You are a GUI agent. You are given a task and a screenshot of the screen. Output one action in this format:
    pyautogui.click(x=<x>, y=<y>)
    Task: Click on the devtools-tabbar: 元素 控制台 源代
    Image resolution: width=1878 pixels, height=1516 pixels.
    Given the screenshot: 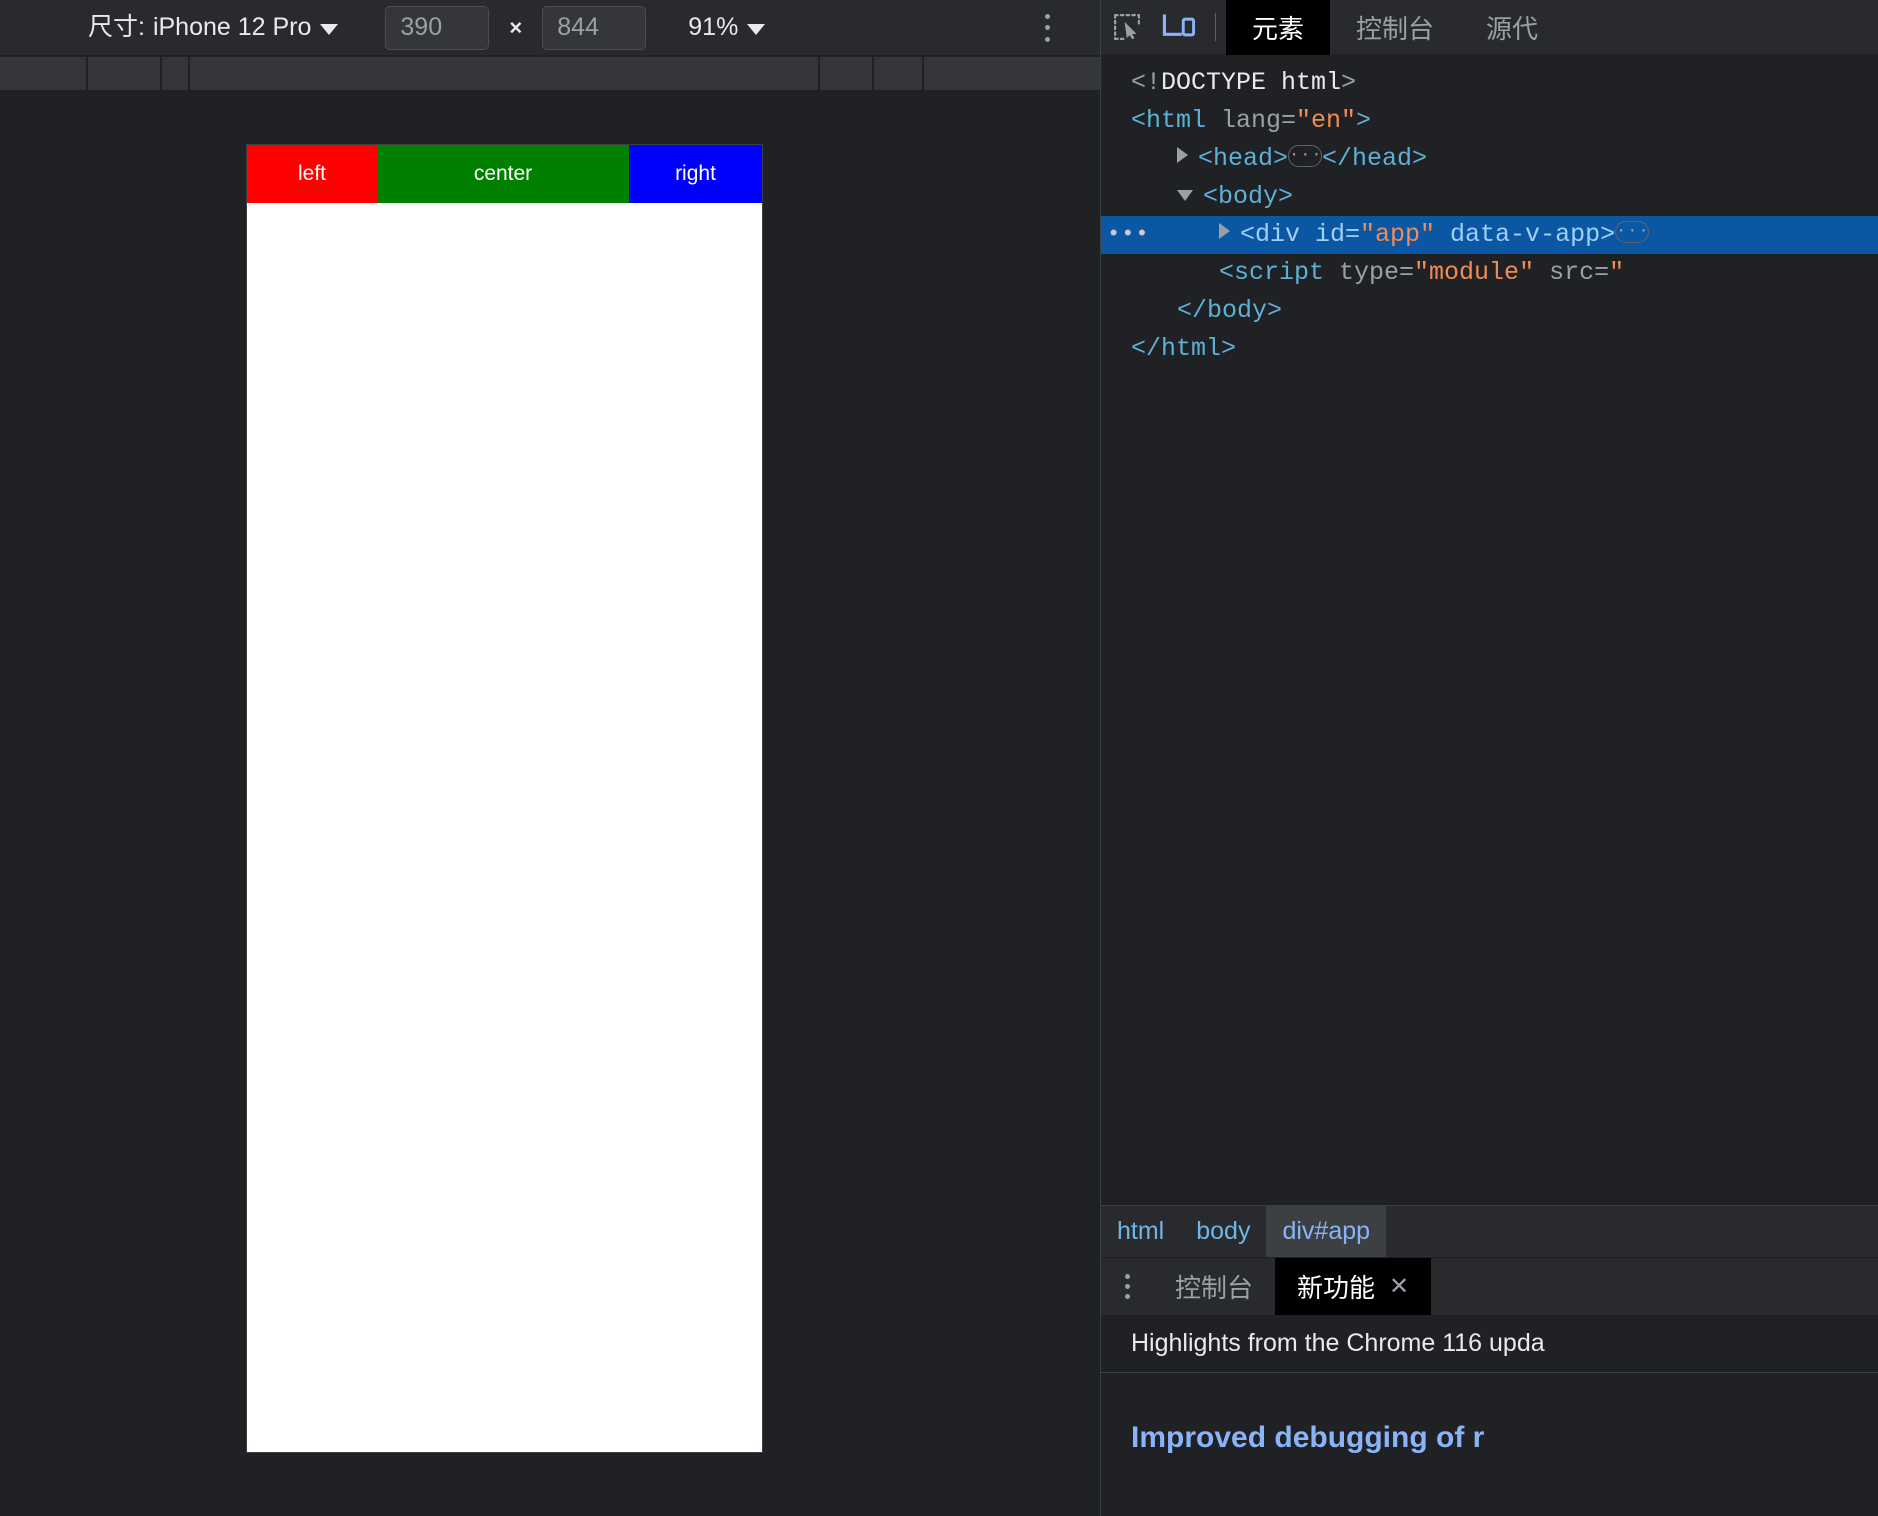 What is the action you would take?
    pyautogui.click(x=1489, y=27)
    